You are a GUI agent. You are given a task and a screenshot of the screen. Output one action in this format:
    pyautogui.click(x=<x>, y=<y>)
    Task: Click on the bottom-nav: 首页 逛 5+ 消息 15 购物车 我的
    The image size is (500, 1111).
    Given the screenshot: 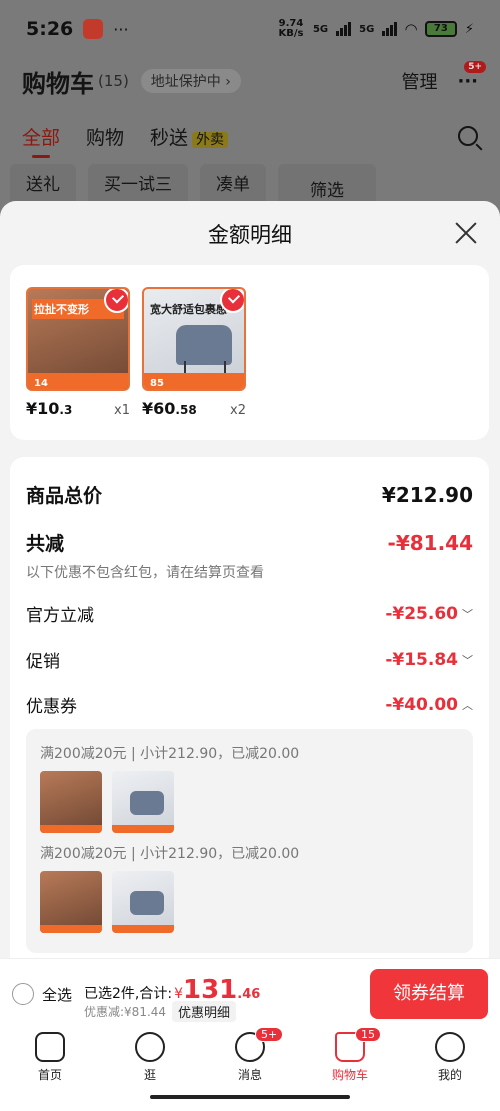 What is the action you would take?
    pyautogui.click(x=250, y=1067)
    